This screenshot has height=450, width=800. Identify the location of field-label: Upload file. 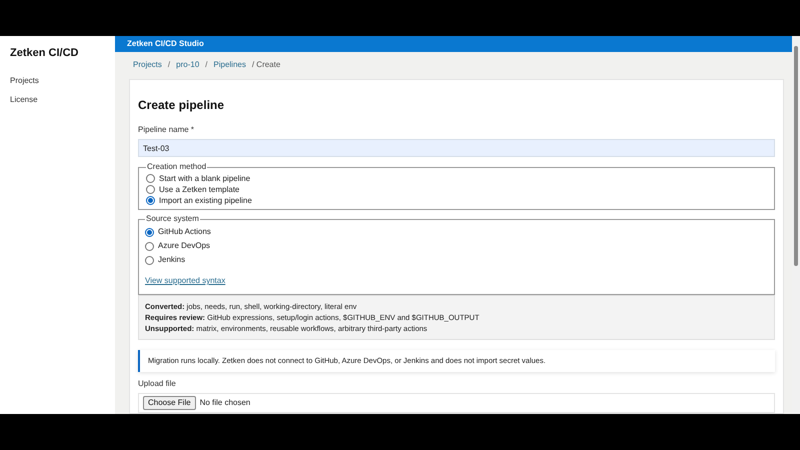
(157, 384).